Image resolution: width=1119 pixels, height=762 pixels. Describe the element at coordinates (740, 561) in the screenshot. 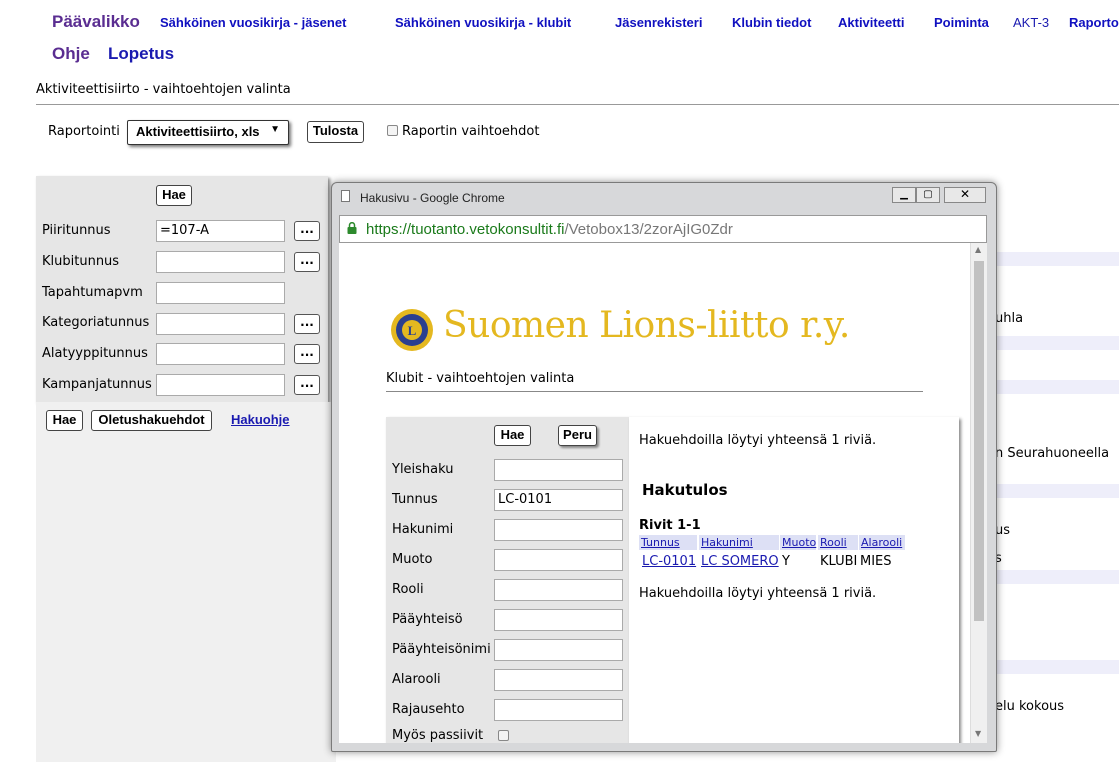

I see `result-hakunimi-link: LC SOMERO` at that location.